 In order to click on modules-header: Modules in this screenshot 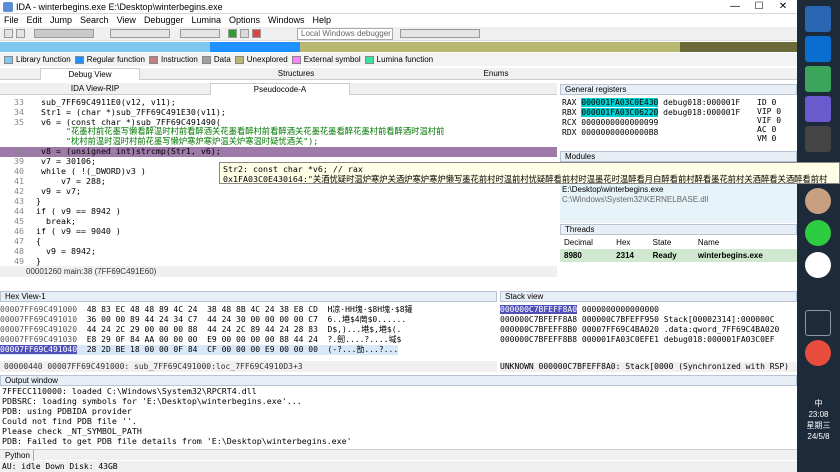, I will do `click(678, 156)`.